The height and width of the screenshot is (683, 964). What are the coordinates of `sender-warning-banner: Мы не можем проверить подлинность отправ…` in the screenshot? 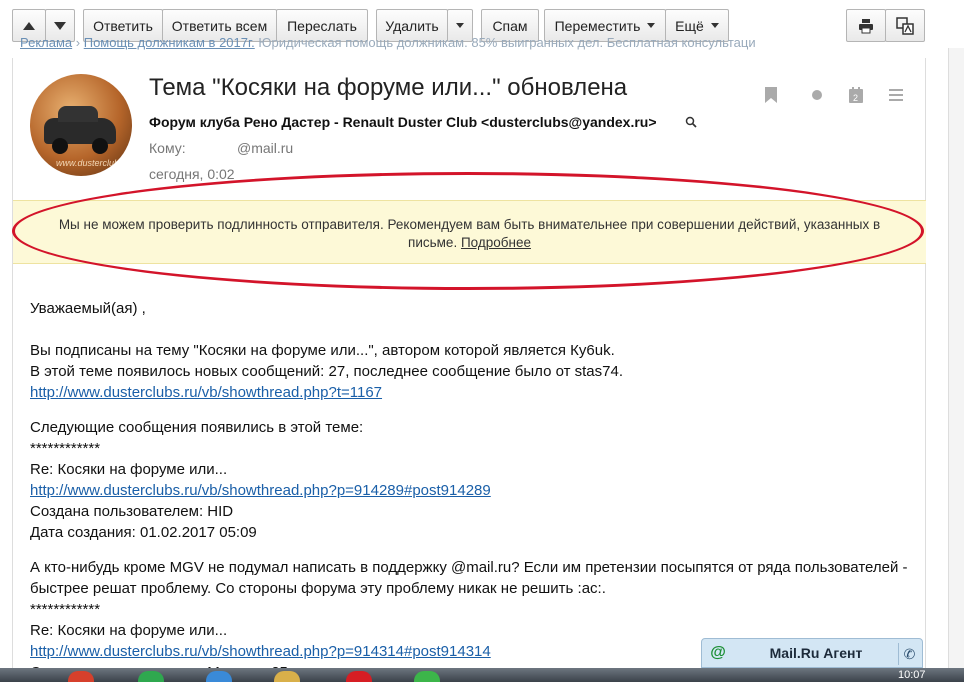 It's located at (469, 232).